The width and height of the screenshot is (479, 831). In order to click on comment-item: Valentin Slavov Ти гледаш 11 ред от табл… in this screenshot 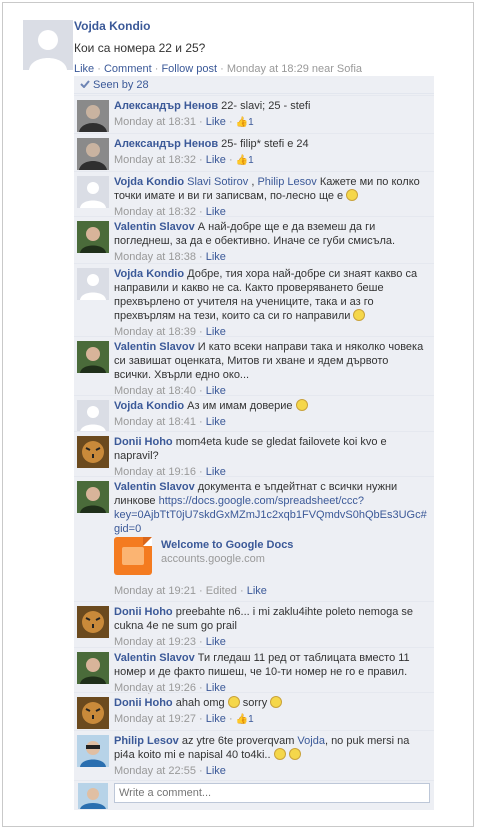, I will do `click(254, 670)`.